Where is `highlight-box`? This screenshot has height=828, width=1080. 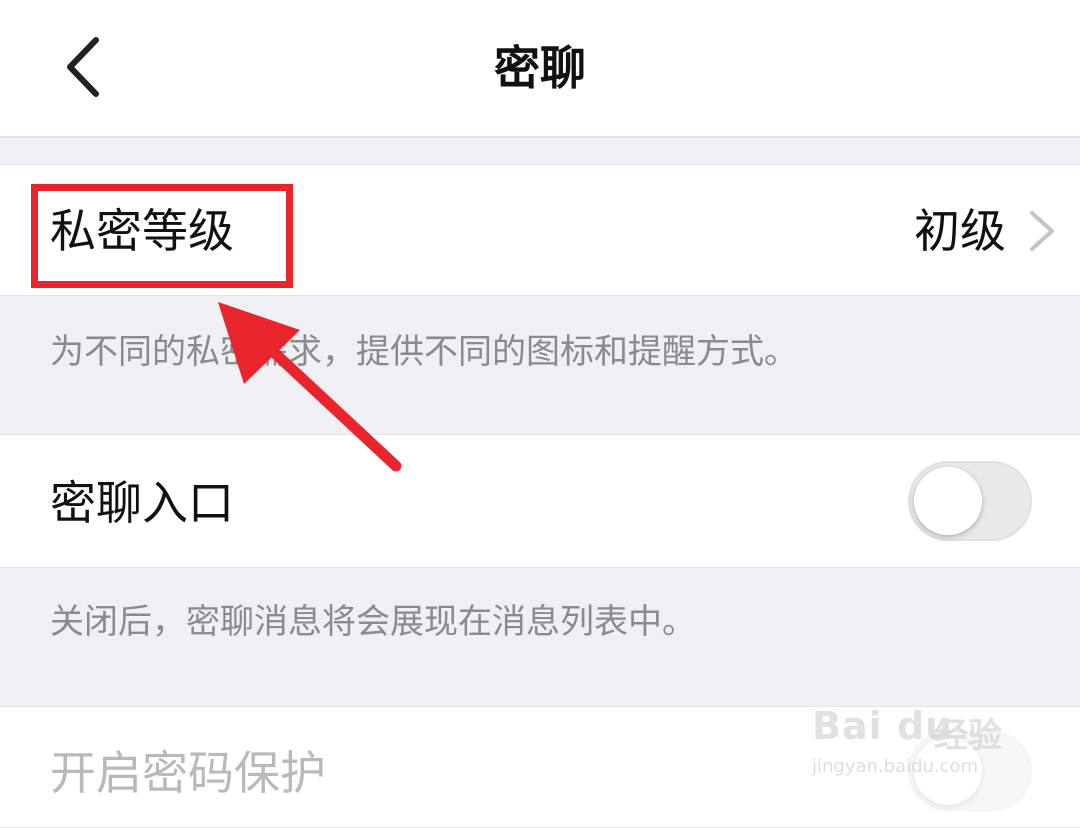
highlight-box is located at coordinates (162, 236).